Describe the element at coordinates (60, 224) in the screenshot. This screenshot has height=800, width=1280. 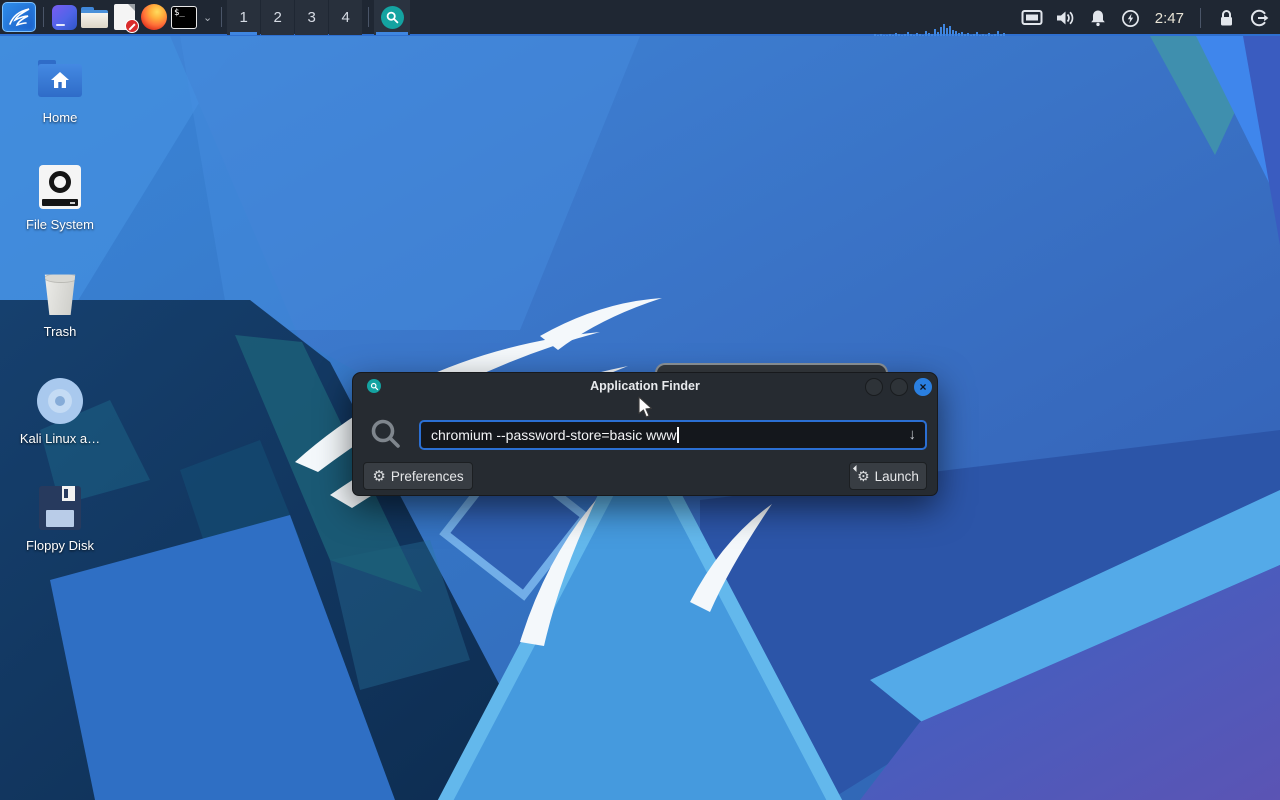
I see `desktop-icon-label: File System` at that location.